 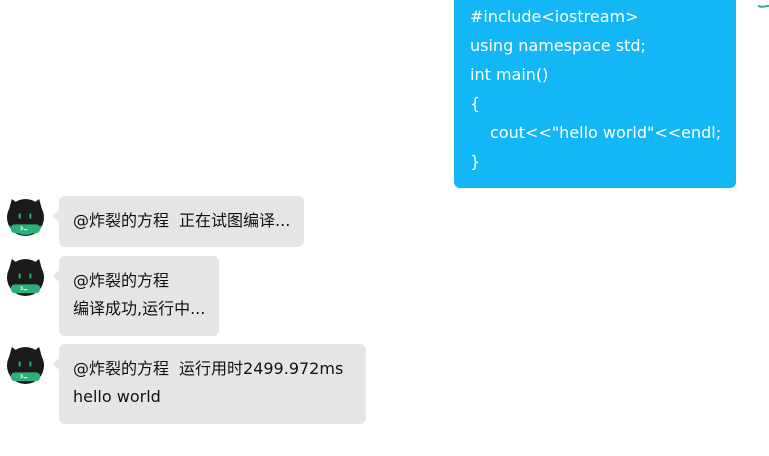 I want to click on code-line-include: #include<iostream>, so click(x=554, y=16).